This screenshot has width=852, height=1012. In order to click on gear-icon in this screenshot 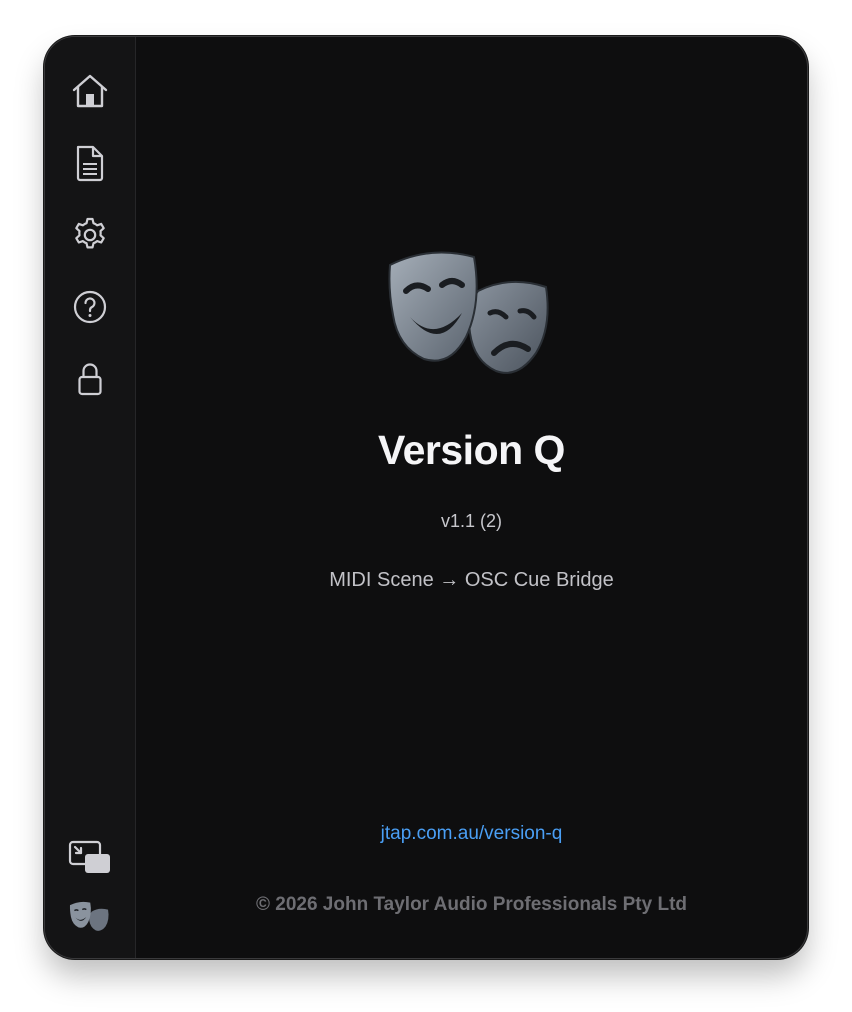, I will do `click(90, 233)`.